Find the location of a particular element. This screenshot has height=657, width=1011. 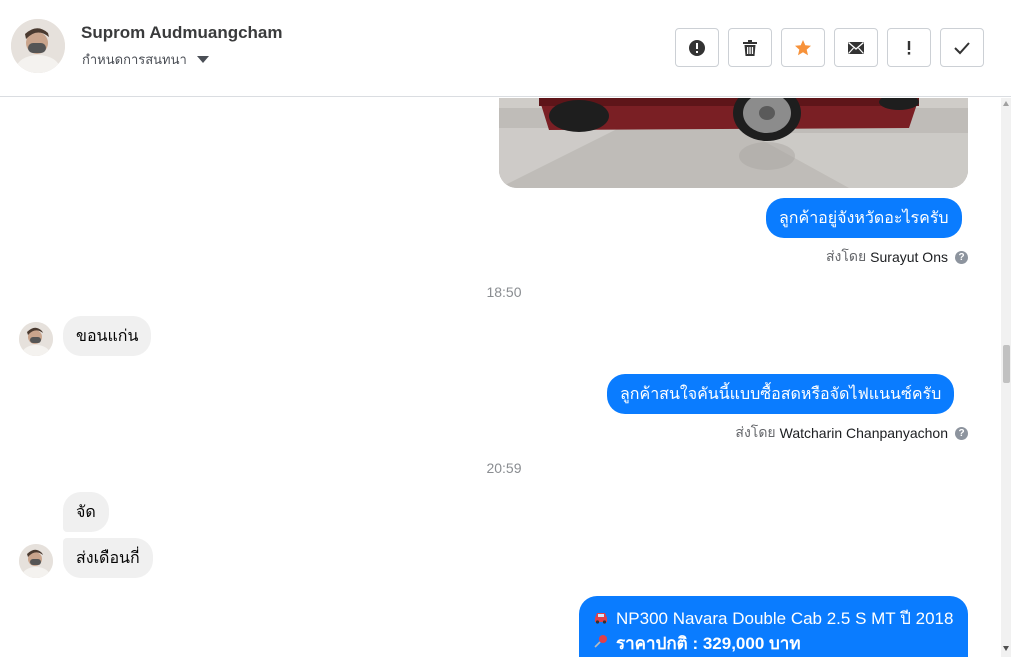

mark-done-button is located at coordinates (962, 47).